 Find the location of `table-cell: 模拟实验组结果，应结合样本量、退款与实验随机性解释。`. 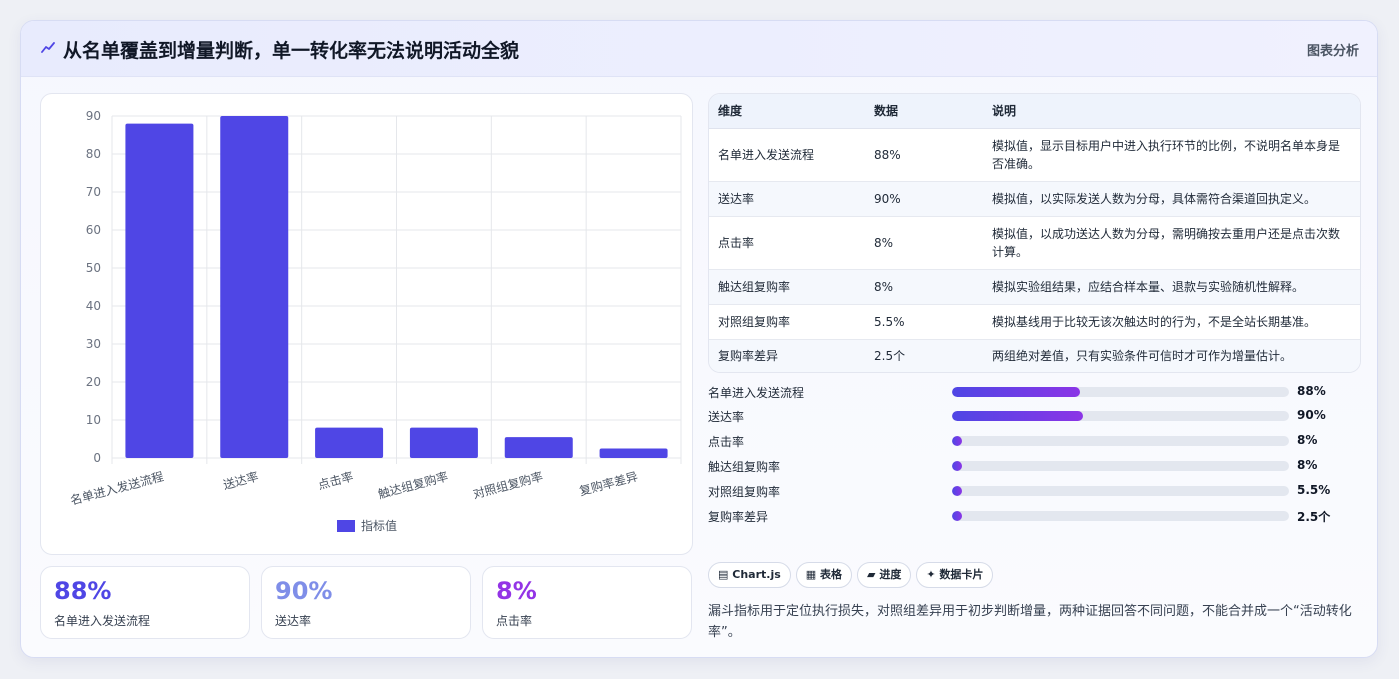

table-cell: 模拟实验组结果，应结合样本量、退款与实验随机性解释。 is located at coordinates (1171, 287).